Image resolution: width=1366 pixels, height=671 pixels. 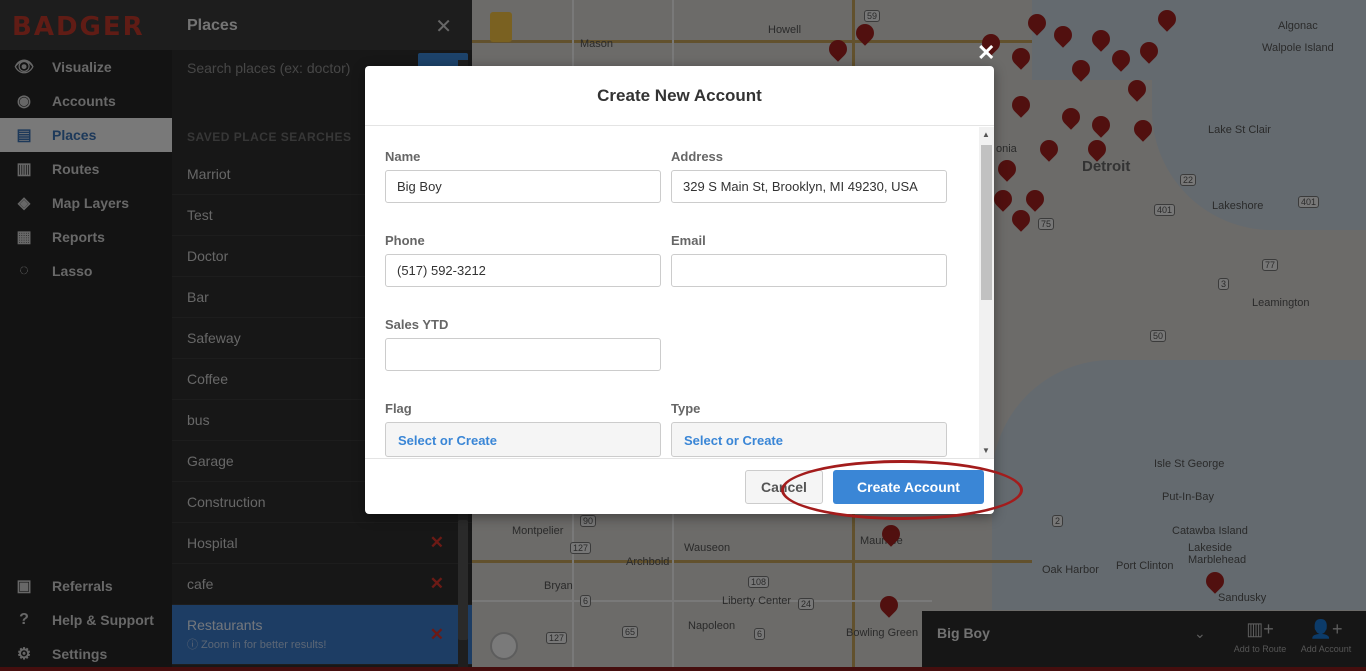 I want to click on type-field: Type Select or Create, so click(x=809, y=429).